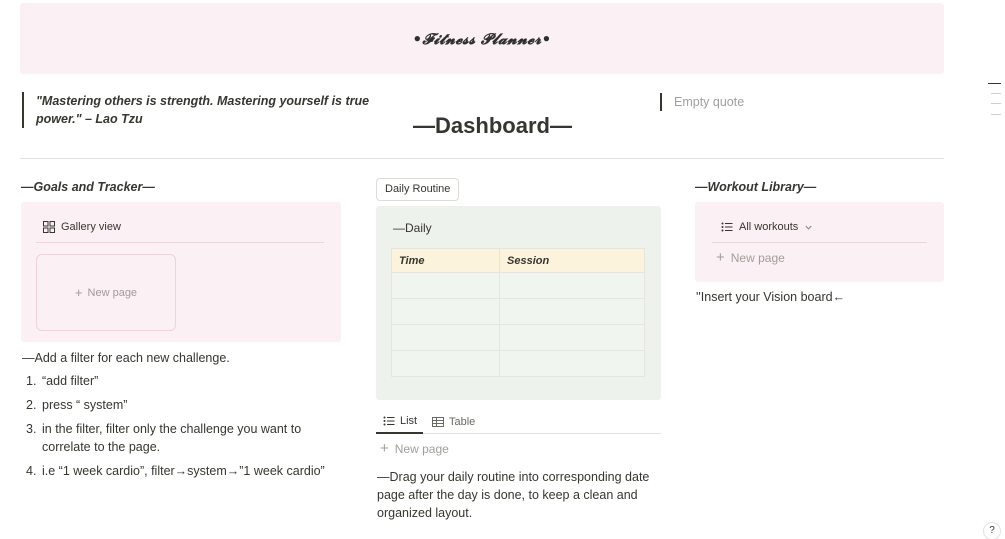  Describe the element at coordinates (182, 381) in the screenshot. I see `list-item: 1. “add filter”` at that location.